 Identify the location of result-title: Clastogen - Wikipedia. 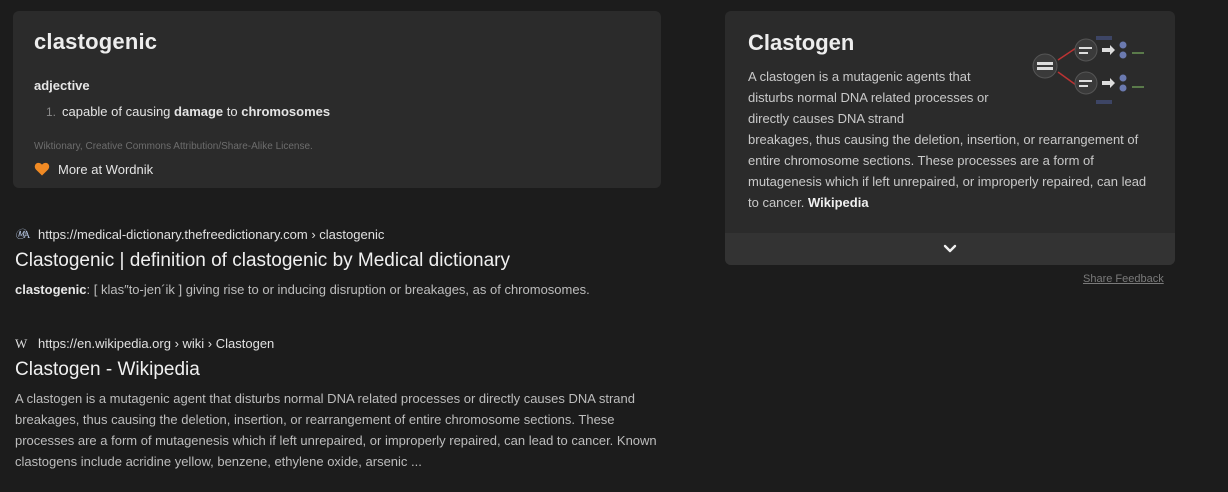
(345, 370).